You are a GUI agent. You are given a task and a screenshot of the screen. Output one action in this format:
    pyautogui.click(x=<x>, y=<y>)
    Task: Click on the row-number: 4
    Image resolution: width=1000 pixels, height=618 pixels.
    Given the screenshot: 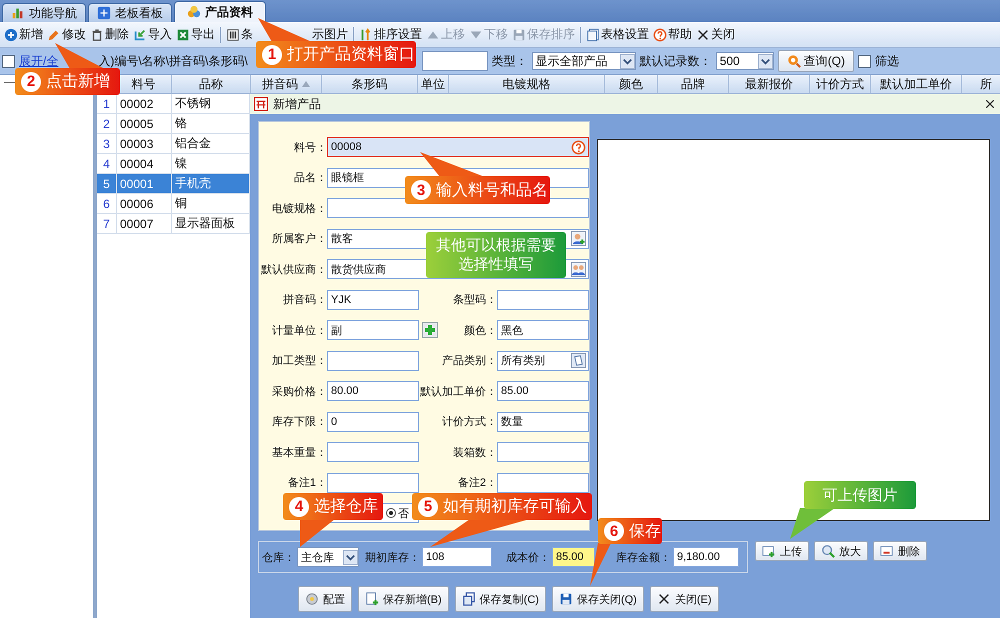 What is the action you would take?
    pyautogui.click(x=107, y=163)
    